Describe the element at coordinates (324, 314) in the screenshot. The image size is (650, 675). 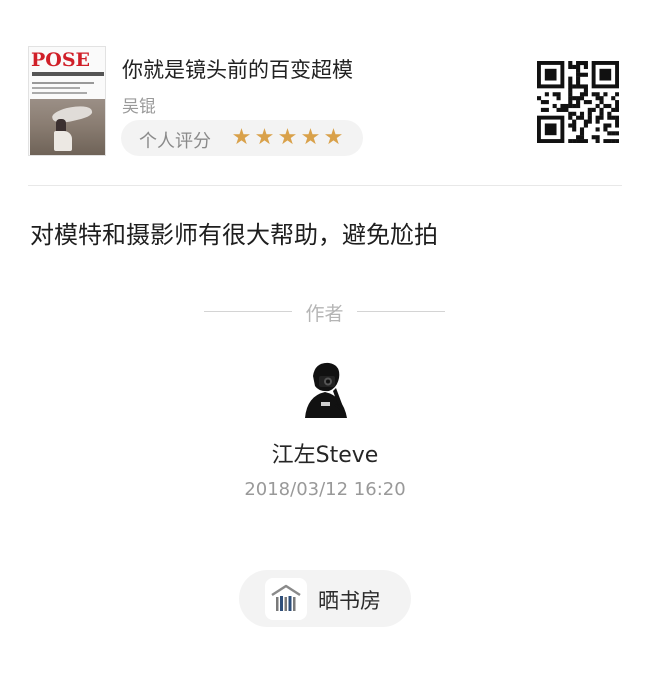
I see `author-section-label: 作者` at that location.